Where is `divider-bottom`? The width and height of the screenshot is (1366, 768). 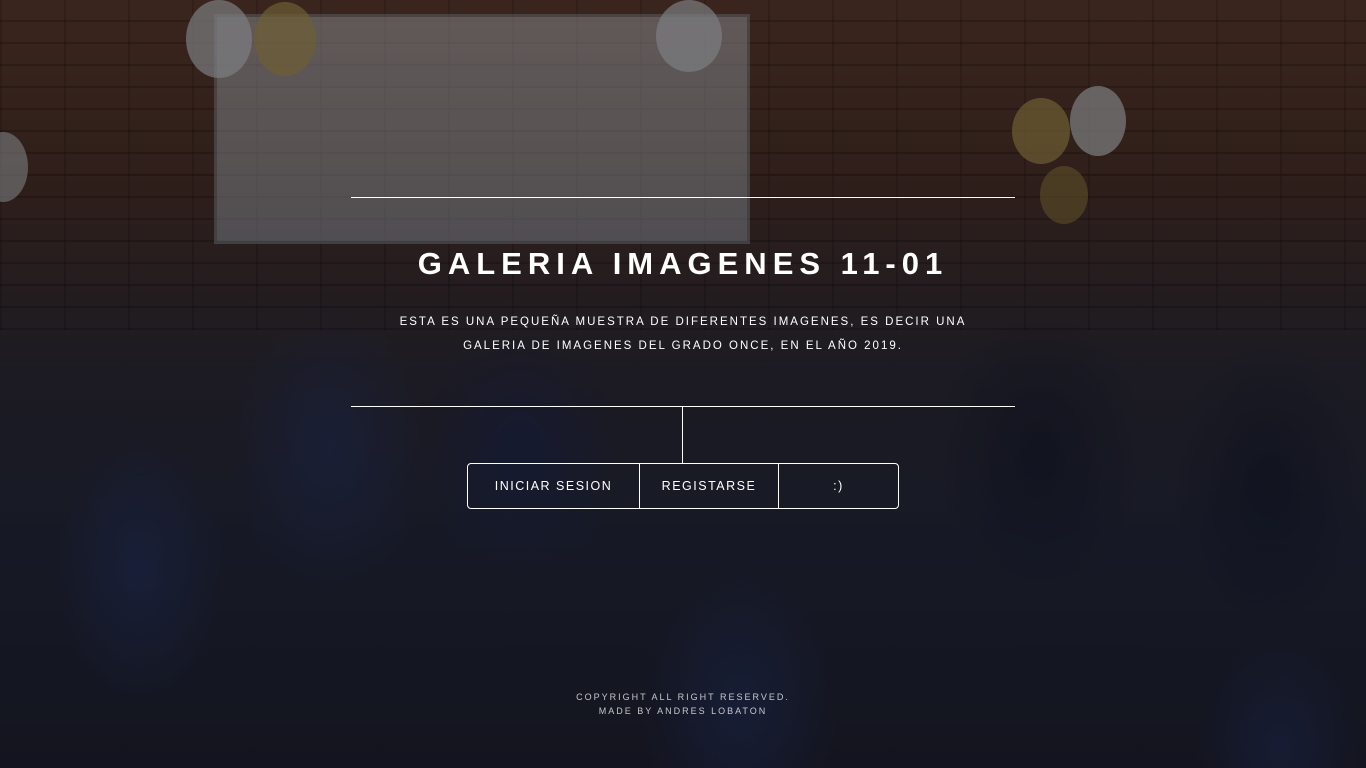 divider-bottom is located at coordinates (683, 406).